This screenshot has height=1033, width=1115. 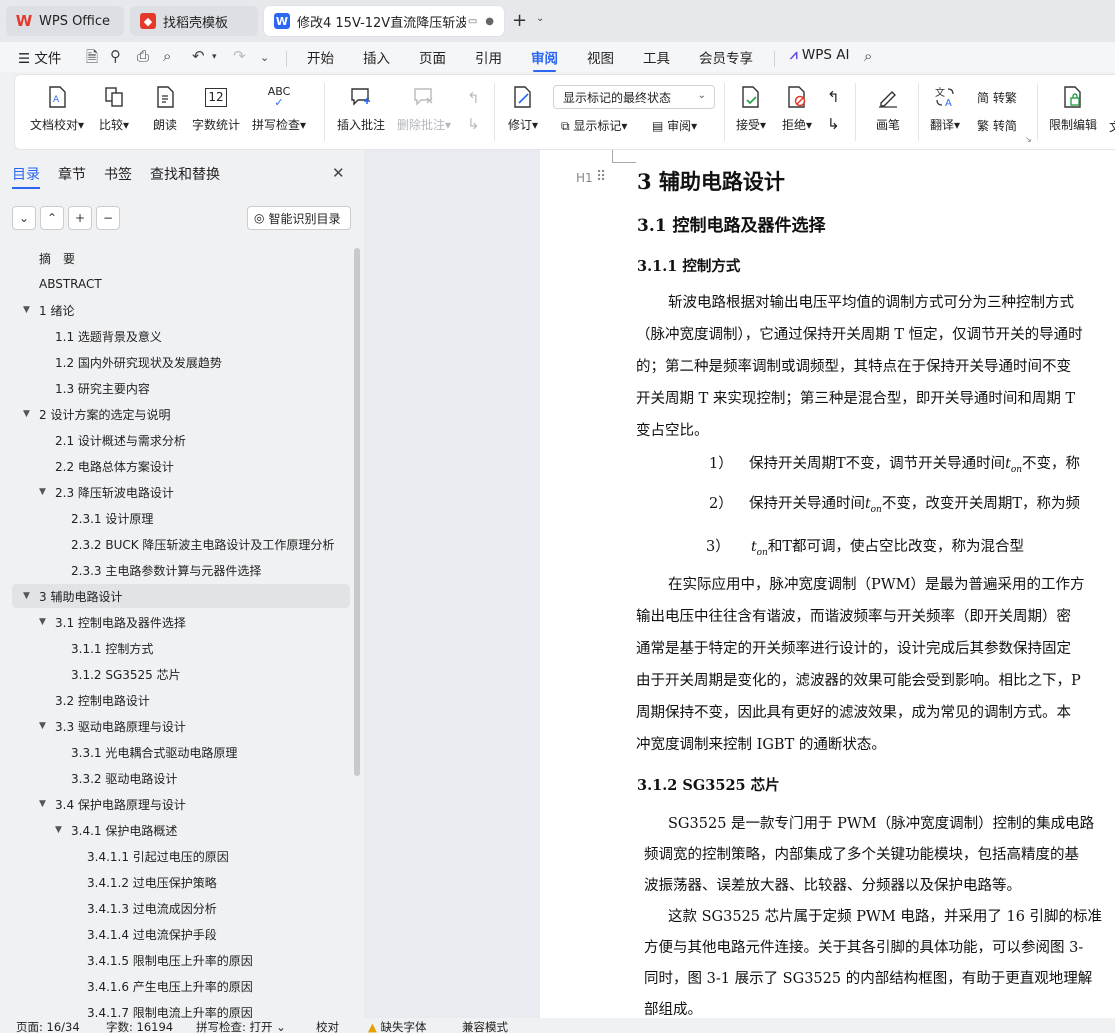 What do you see at coordinates (997, 125) in the screenshot?
I see `to-simplified-button: 繁 转简` at bounding box center [997, 125].